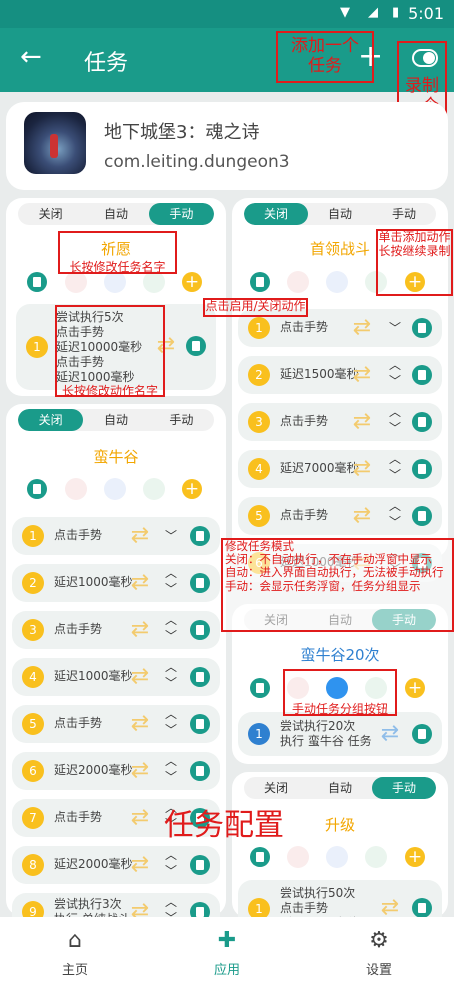 This screenshot has height=983, width=454. Describe the element at coordinates (340, 469) in the screenshot. I see `action-row: 4 延迟7000毫秒 ⇄ ︿ ﹀` at that location.